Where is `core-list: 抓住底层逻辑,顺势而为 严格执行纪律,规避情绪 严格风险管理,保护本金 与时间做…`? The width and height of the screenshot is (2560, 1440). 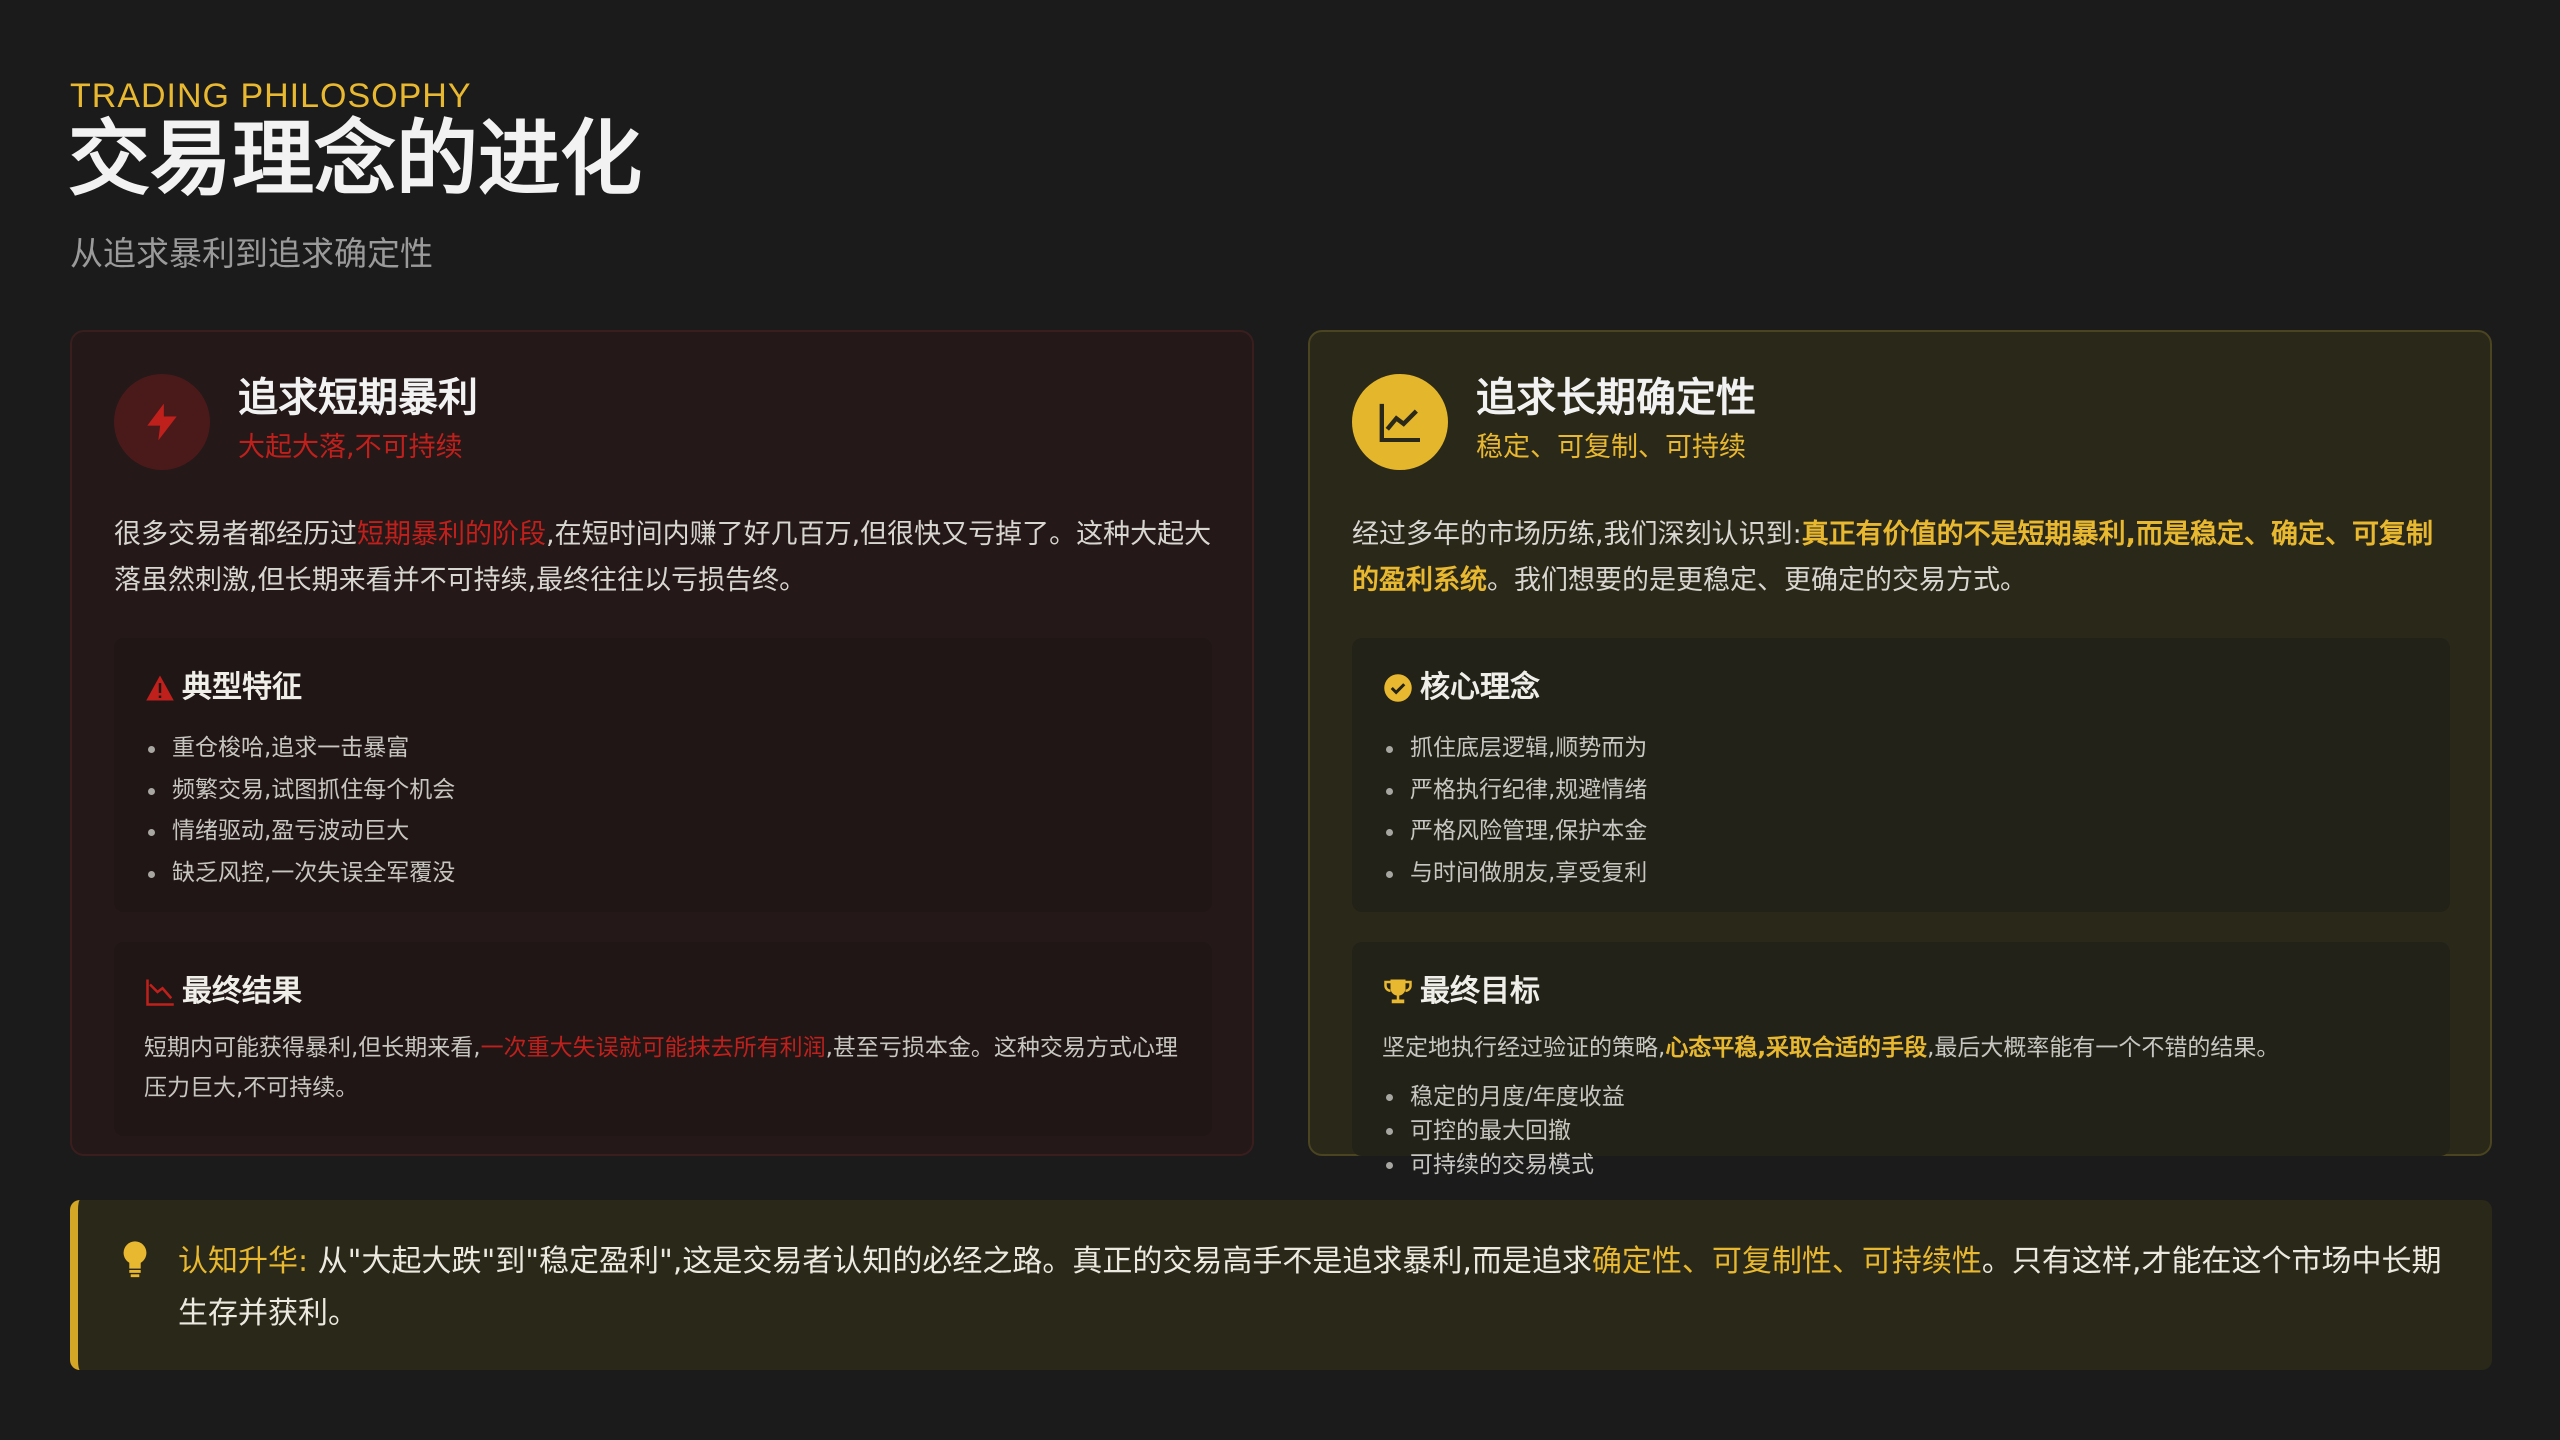
core-list: 抓住底层逻辑,顺势而为 严格执行纪律,规避情绪 严格风险管理,保护本金 与时间做… is located at coordinates (1514, 811).